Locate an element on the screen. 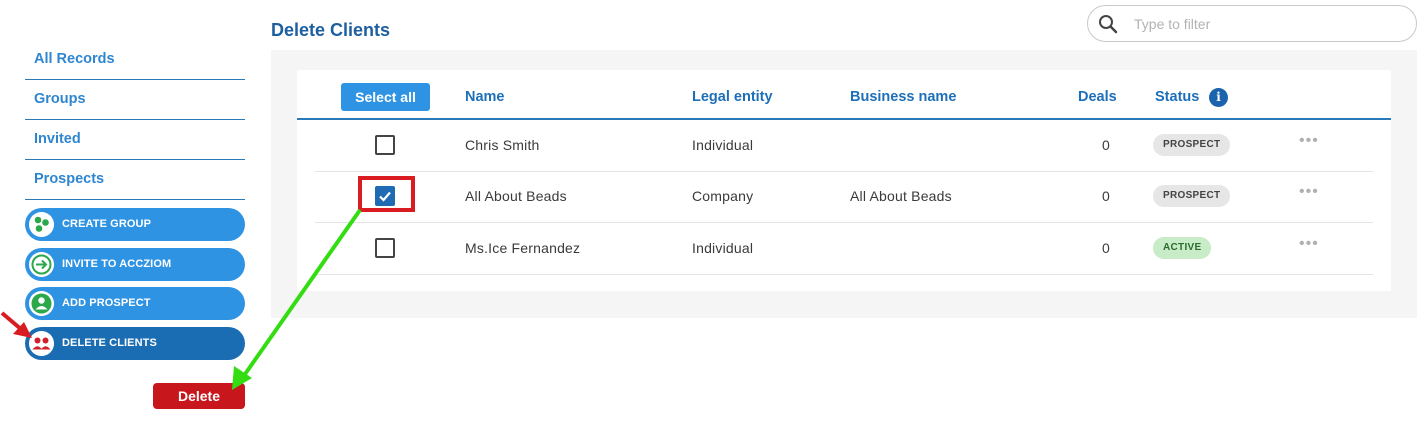  invite-label: INVITE TO ACCZIOM is located at coordinates (117, 264).